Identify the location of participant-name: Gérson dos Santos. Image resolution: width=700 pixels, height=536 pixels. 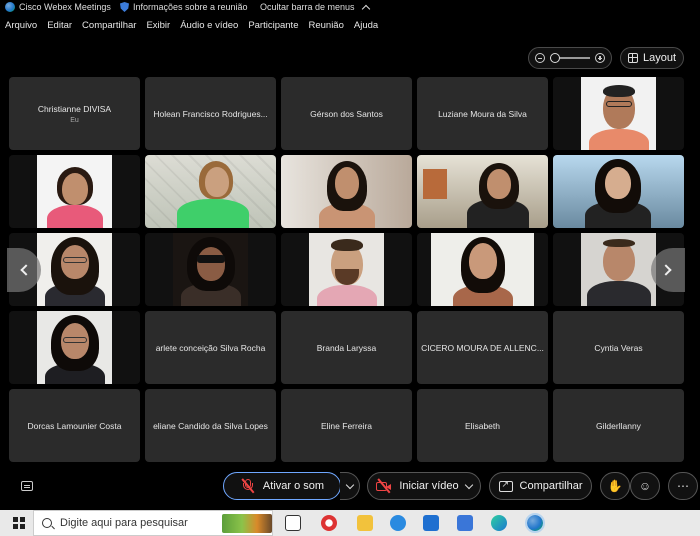
(346, 113).